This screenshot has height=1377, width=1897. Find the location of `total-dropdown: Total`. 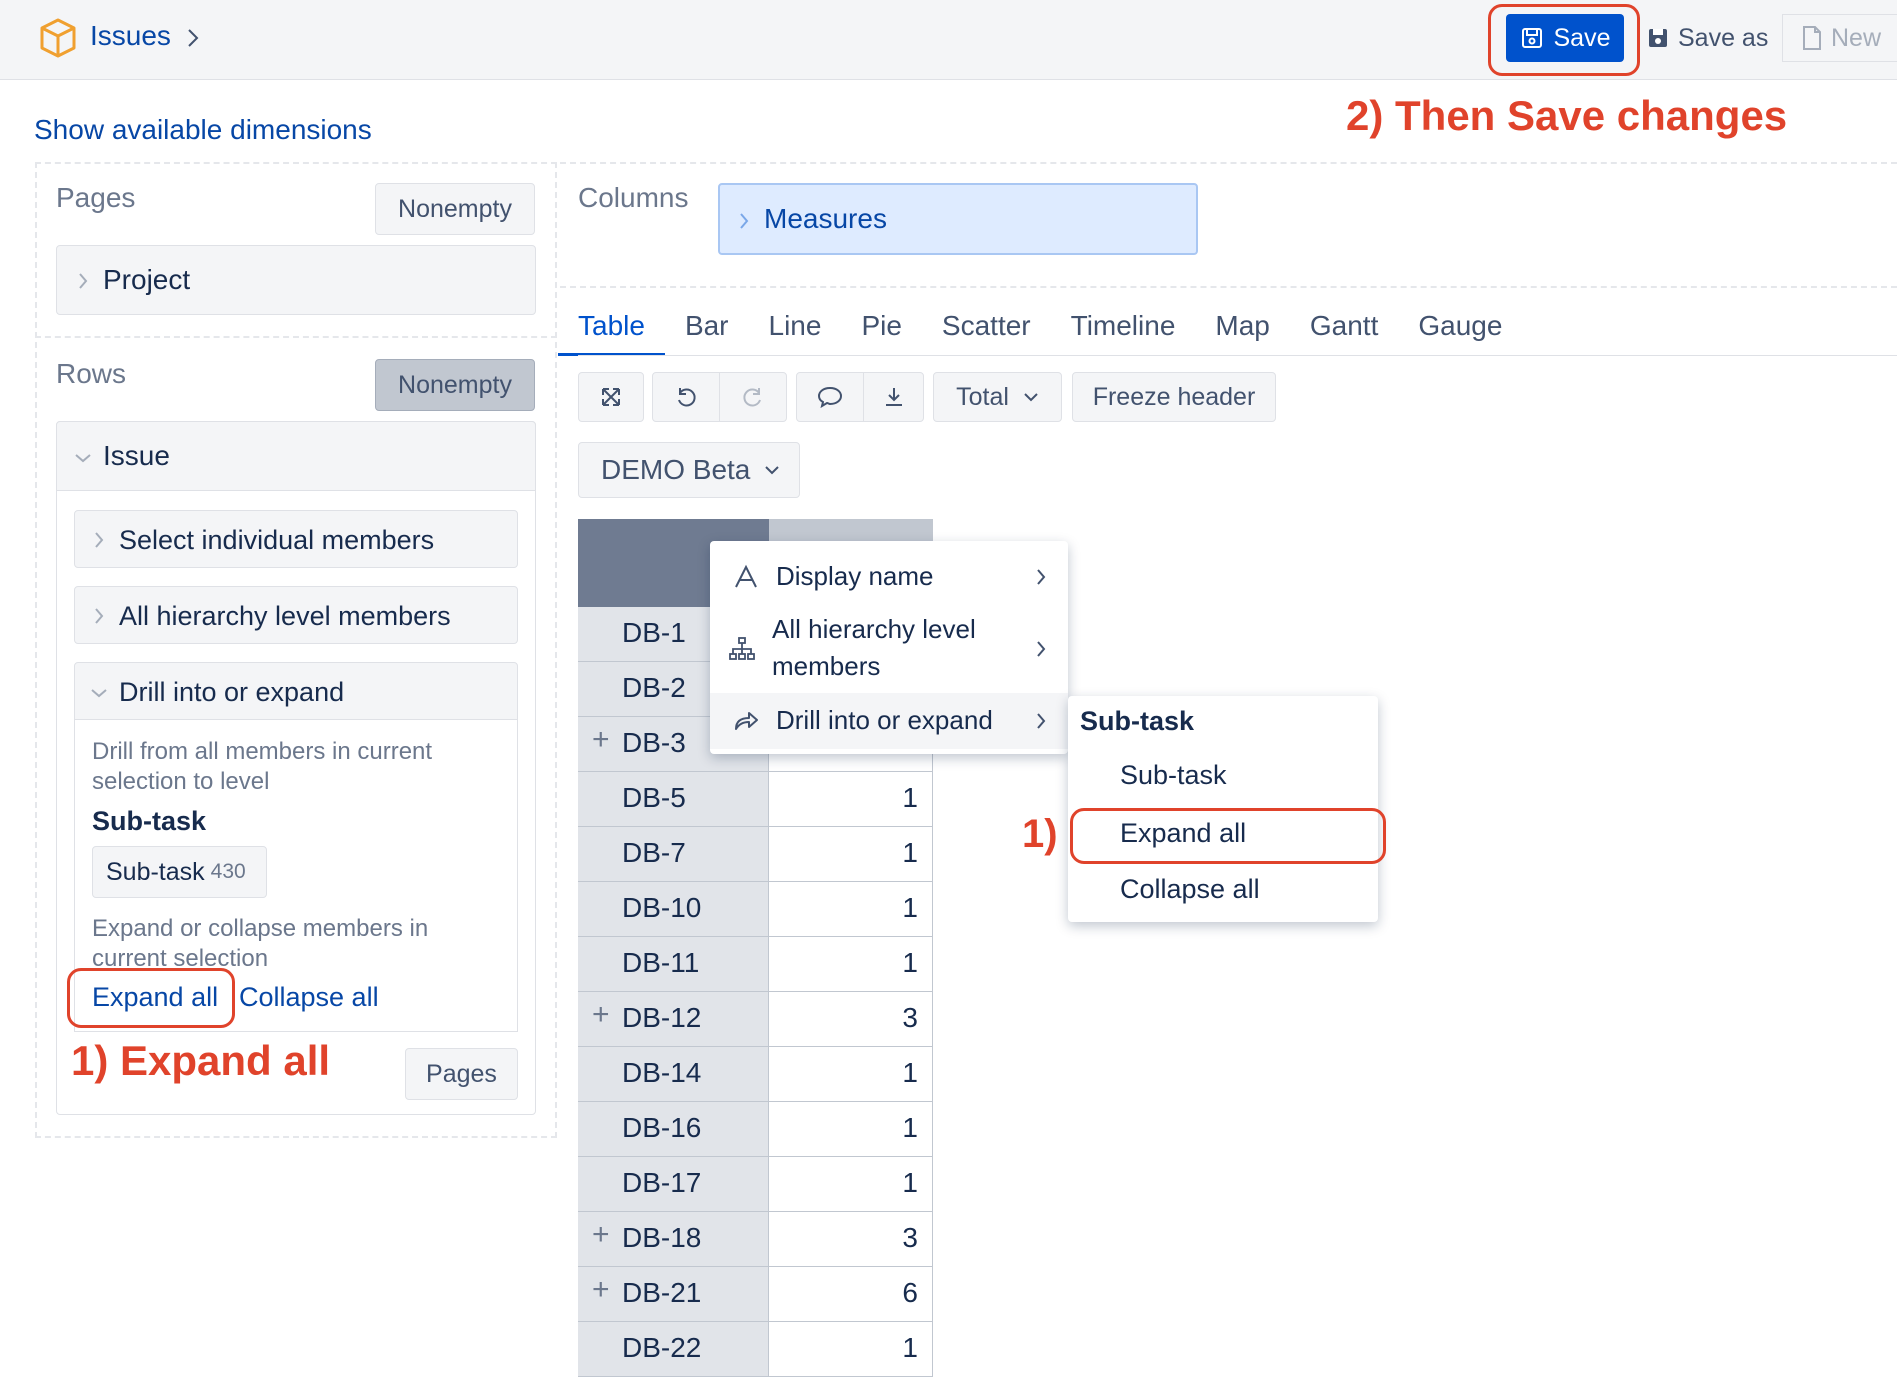

total-dropdown: Total is located at coordinates (997, 397).